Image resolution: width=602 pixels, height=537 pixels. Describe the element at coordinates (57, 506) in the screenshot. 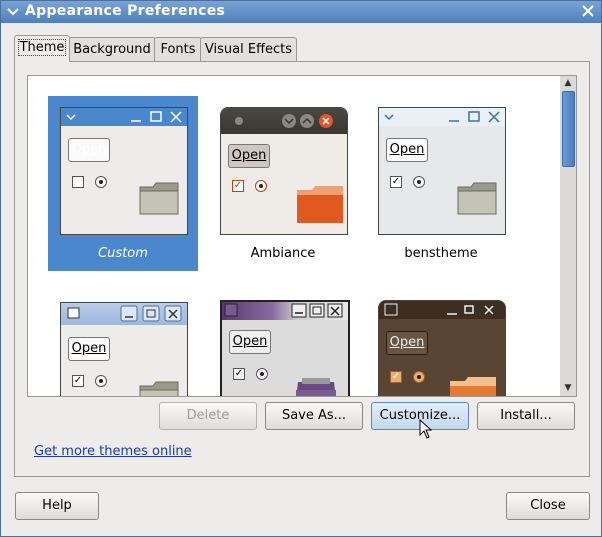

I see `help-button: Help` at that location.